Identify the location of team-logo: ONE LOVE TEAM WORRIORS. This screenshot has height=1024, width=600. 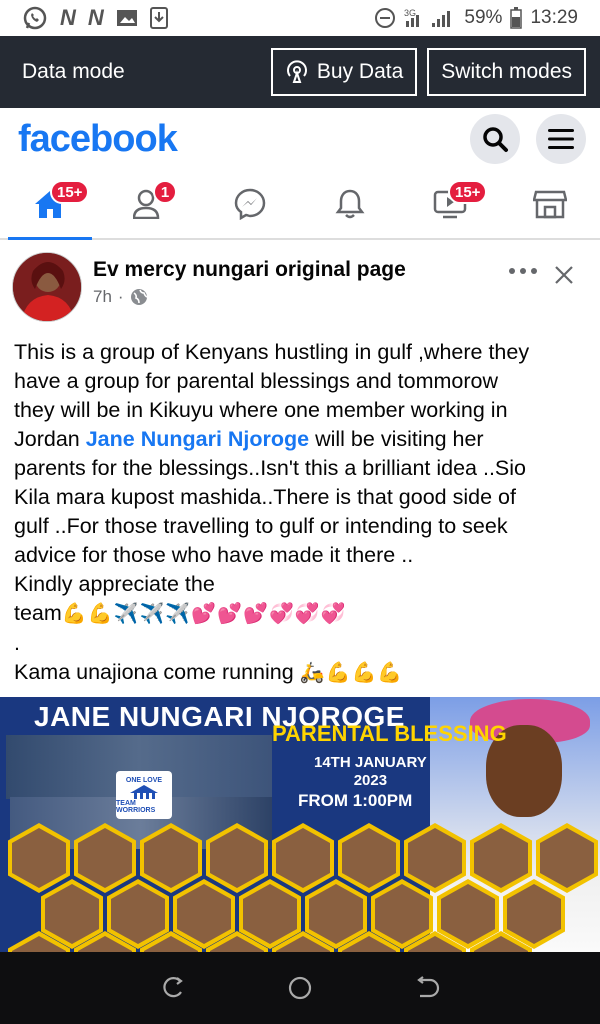
(144, 795).